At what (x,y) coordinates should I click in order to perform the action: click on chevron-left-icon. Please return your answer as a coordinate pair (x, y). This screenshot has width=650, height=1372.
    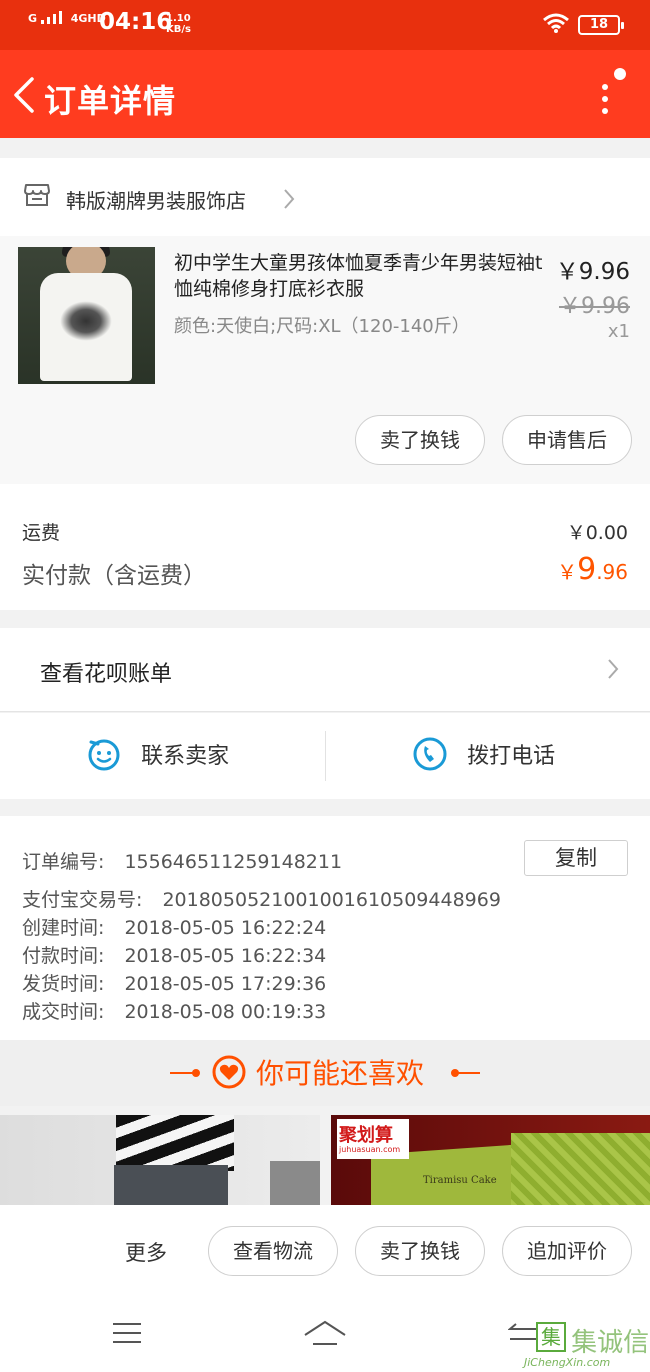
    Looking at the image, I should click on (23, 95).